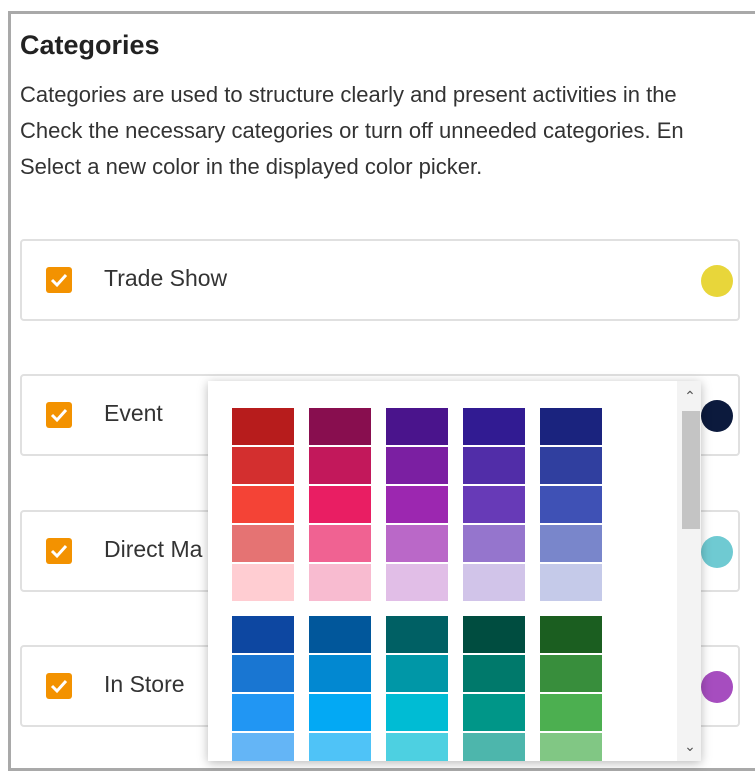 The height and width of the screenshot is (771, 755). What do you see at coordinates (691, 470) in the screenshot?
I see `scroll-thumb` at bounding box center [691, 470].